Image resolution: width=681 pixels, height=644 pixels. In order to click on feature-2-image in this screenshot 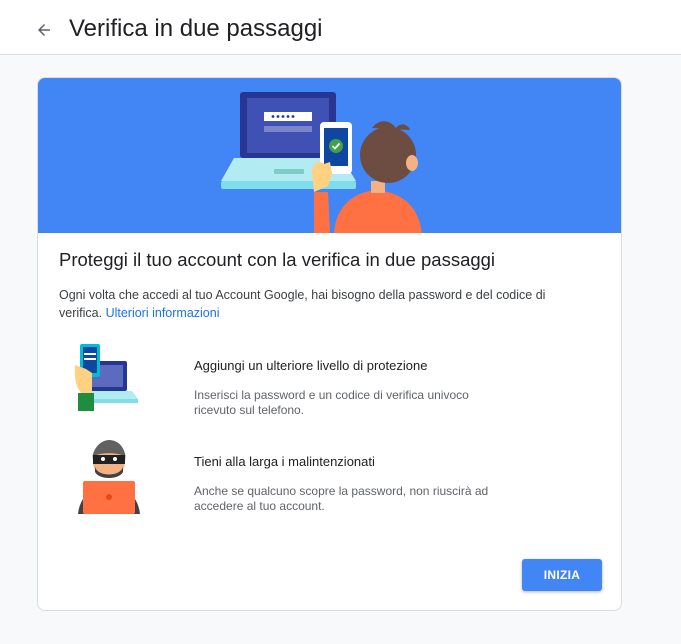, I will do `click(109, 478)`.